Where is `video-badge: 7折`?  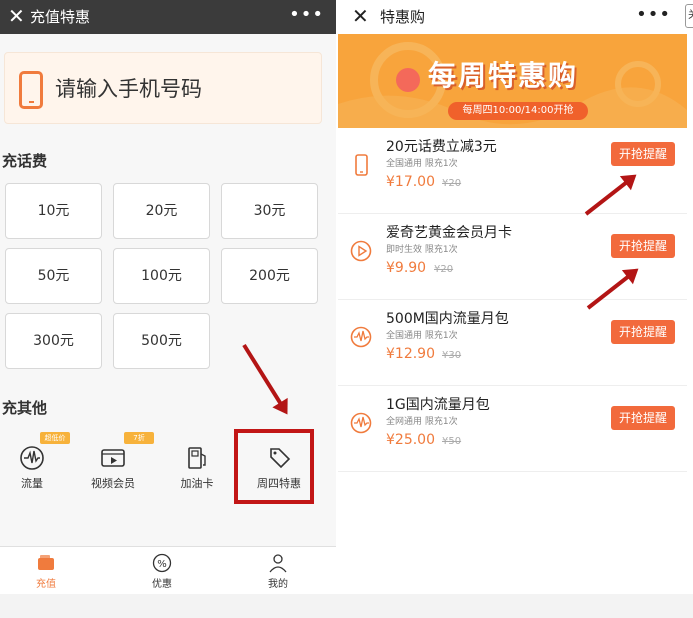 video-badge: 7折 is located at coordinates (139, 438).